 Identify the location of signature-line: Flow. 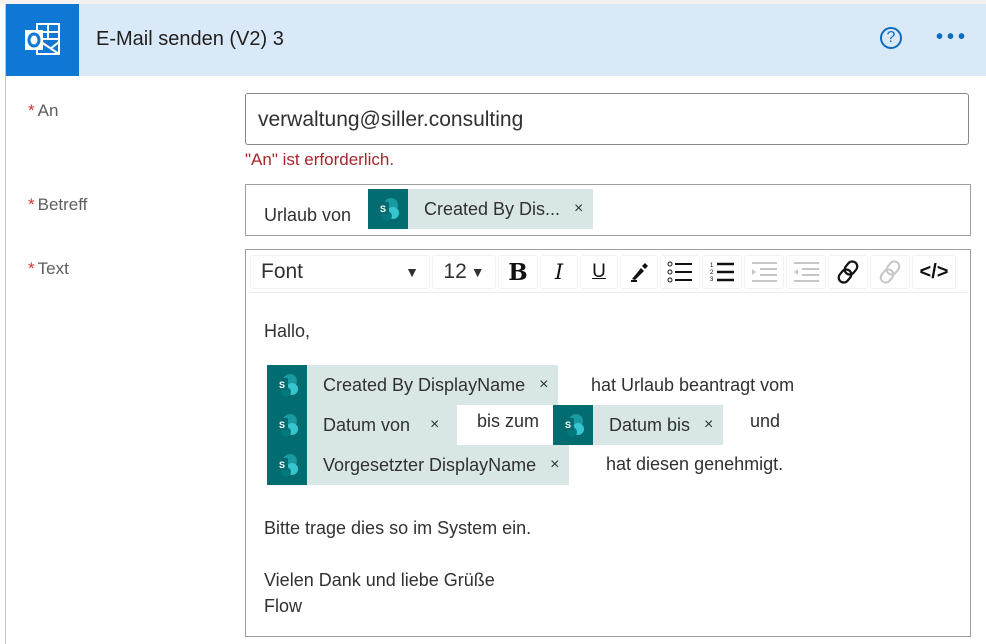
(283, 606).